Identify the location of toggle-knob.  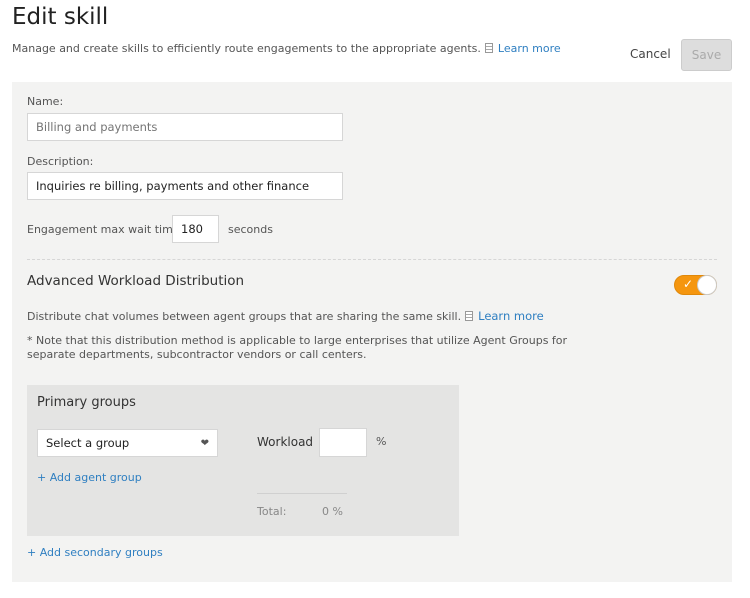
(707, 285).